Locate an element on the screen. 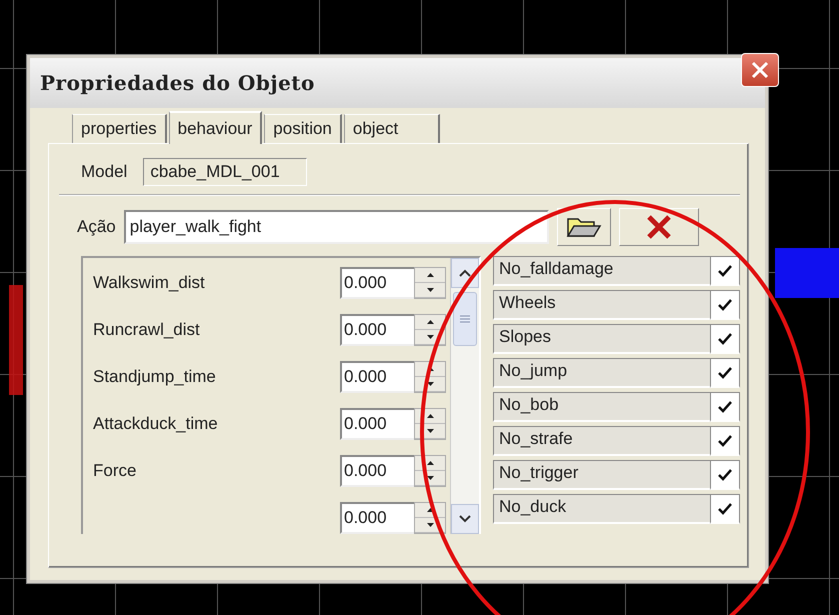 Image resolution: width=839 pixels, height=615 pixels. model-value: cbabe_MDL_001 is located at coordinates (225, 172).